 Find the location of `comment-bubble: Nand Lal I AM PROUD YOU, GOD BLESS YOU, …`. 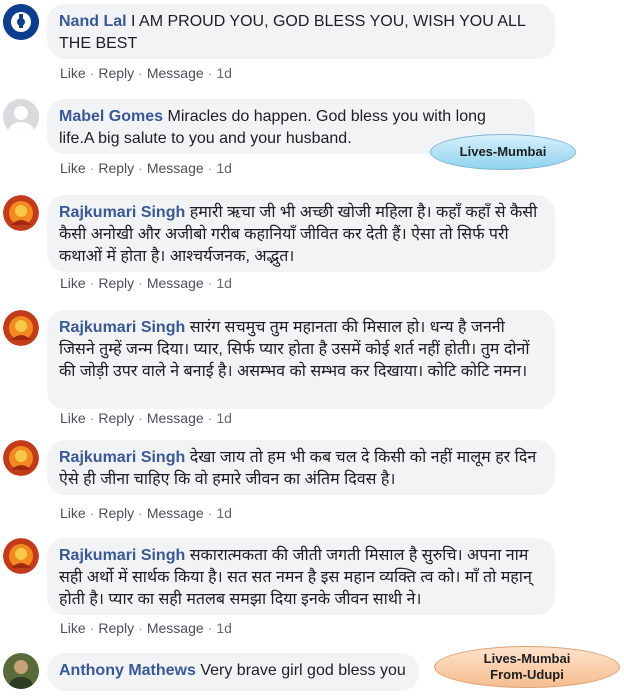

comment-bubble: Nand Lal I AM PROUD YOU, GOD BLESS YOU, … is located at coordinates (301, 31).